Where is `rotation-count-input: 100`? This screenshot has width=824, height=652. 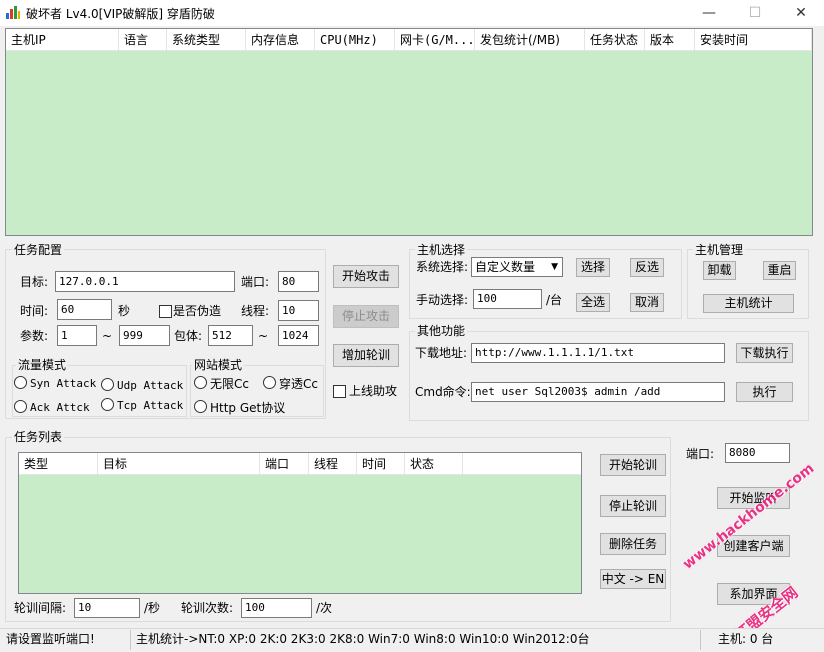 rotation-count-input: 100 is located at coordinates (276, 608).